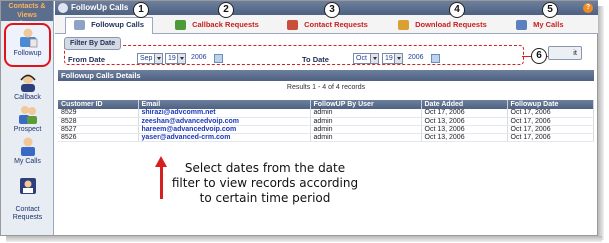 The height and width of the screenshot is (243, 609). Describe the element at coordinates (224, 129) in the screenshot. I see `email-link: hareem@advancedvoip.com` at that location.